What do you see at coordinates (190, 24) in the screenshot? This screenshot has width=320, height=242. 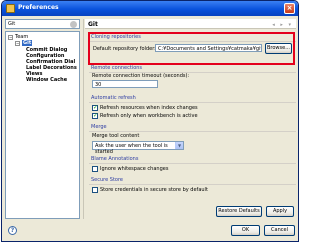 I see `page-header: Git ◂ ▸ ▾` at bounding box center [190, 24].